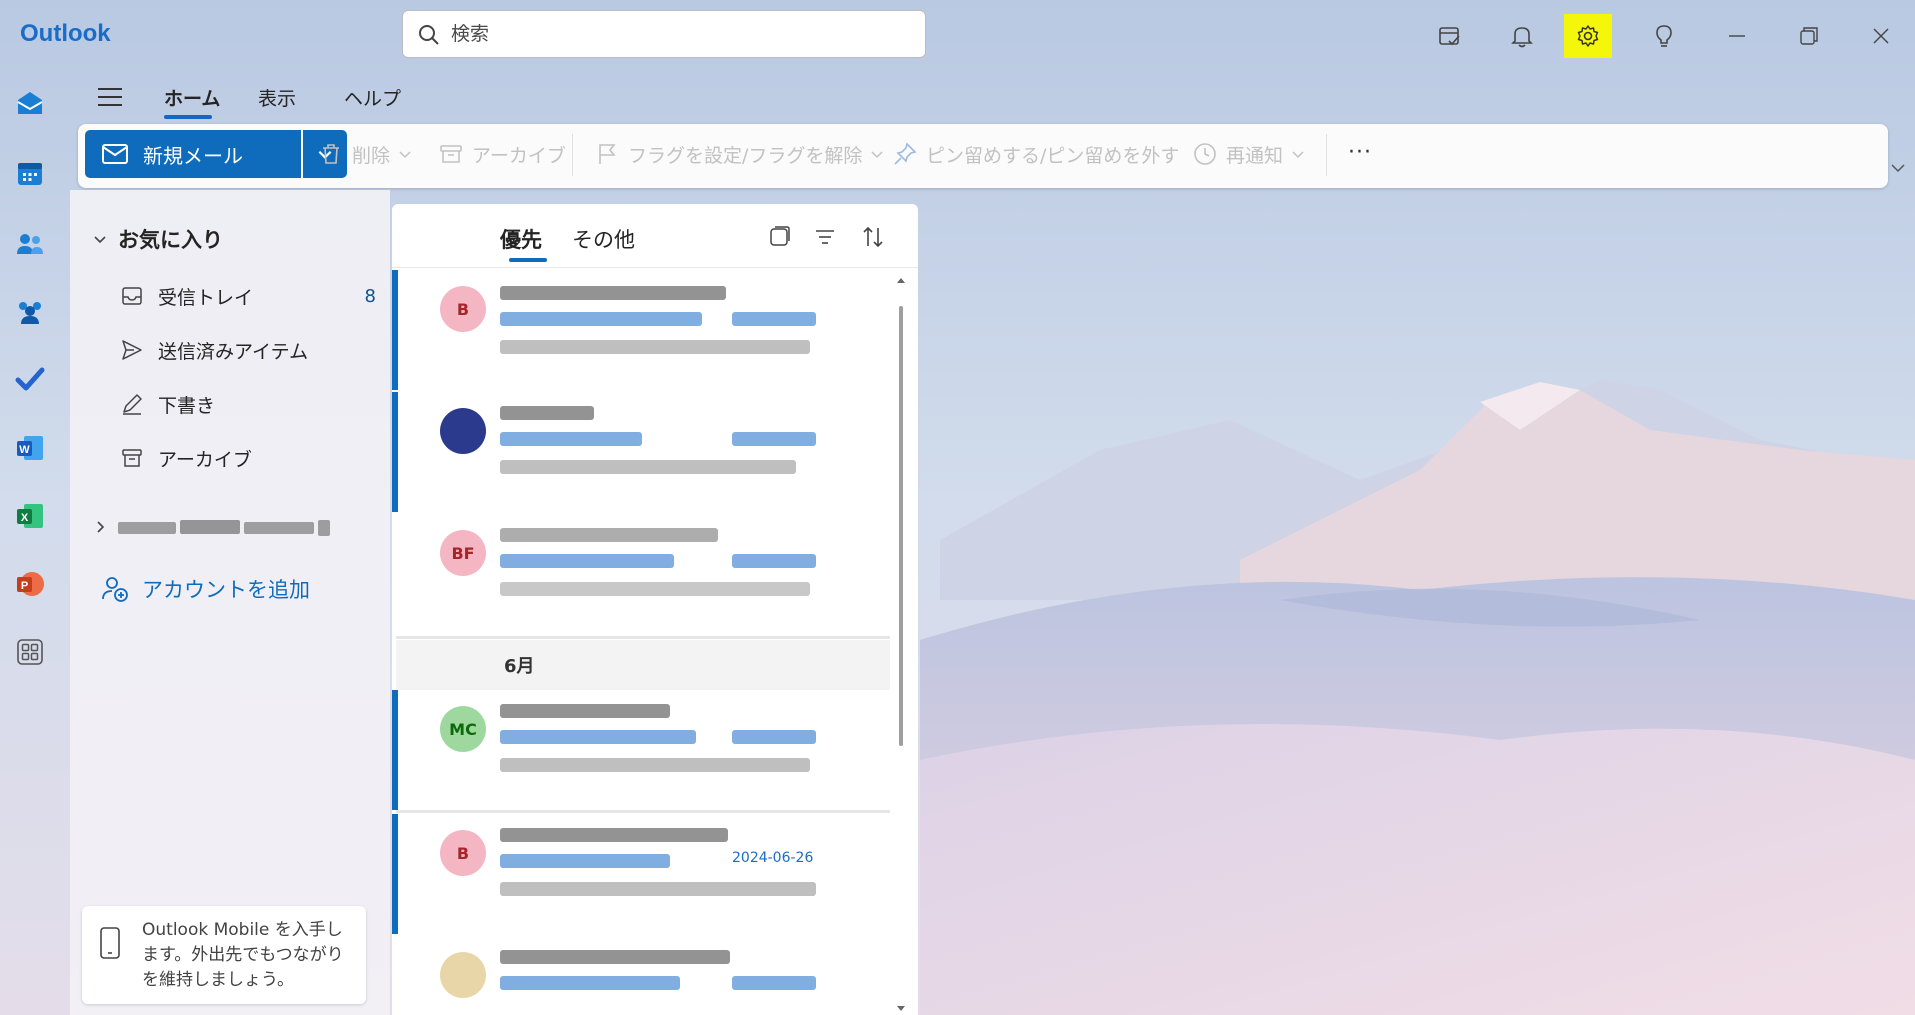 Image resolution: width=1915 pixels, height=1015 pixels. Describe the element at coordinates (641, 330) in the screenshot. I see `message-item: B` at that location.